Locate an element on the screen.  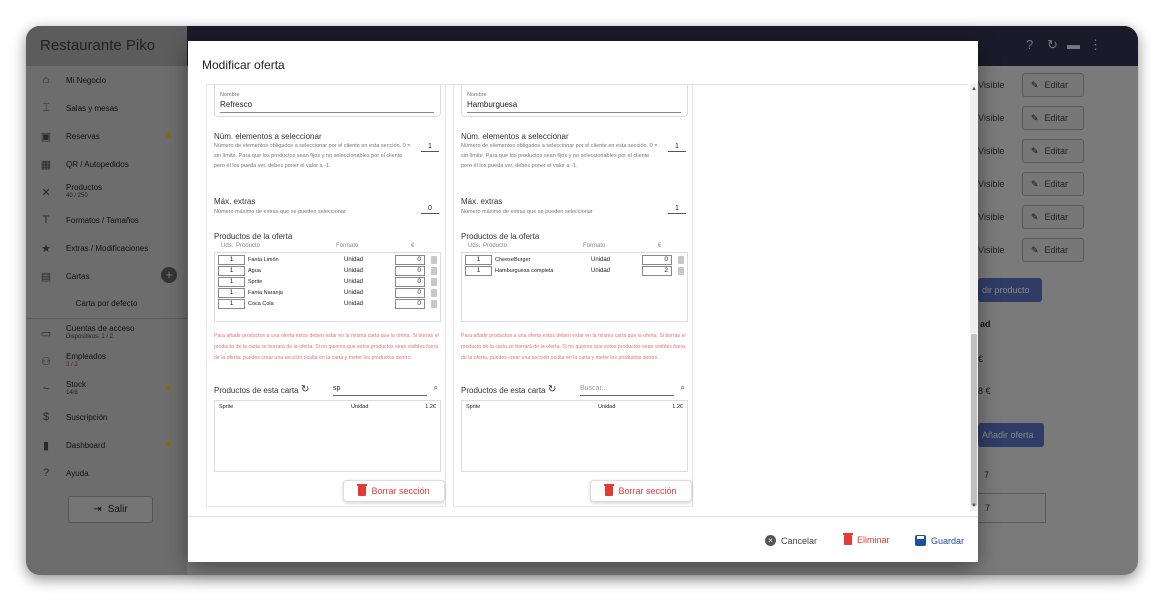
cancel-button: × Cancelar is located at coordinates (791, 540).